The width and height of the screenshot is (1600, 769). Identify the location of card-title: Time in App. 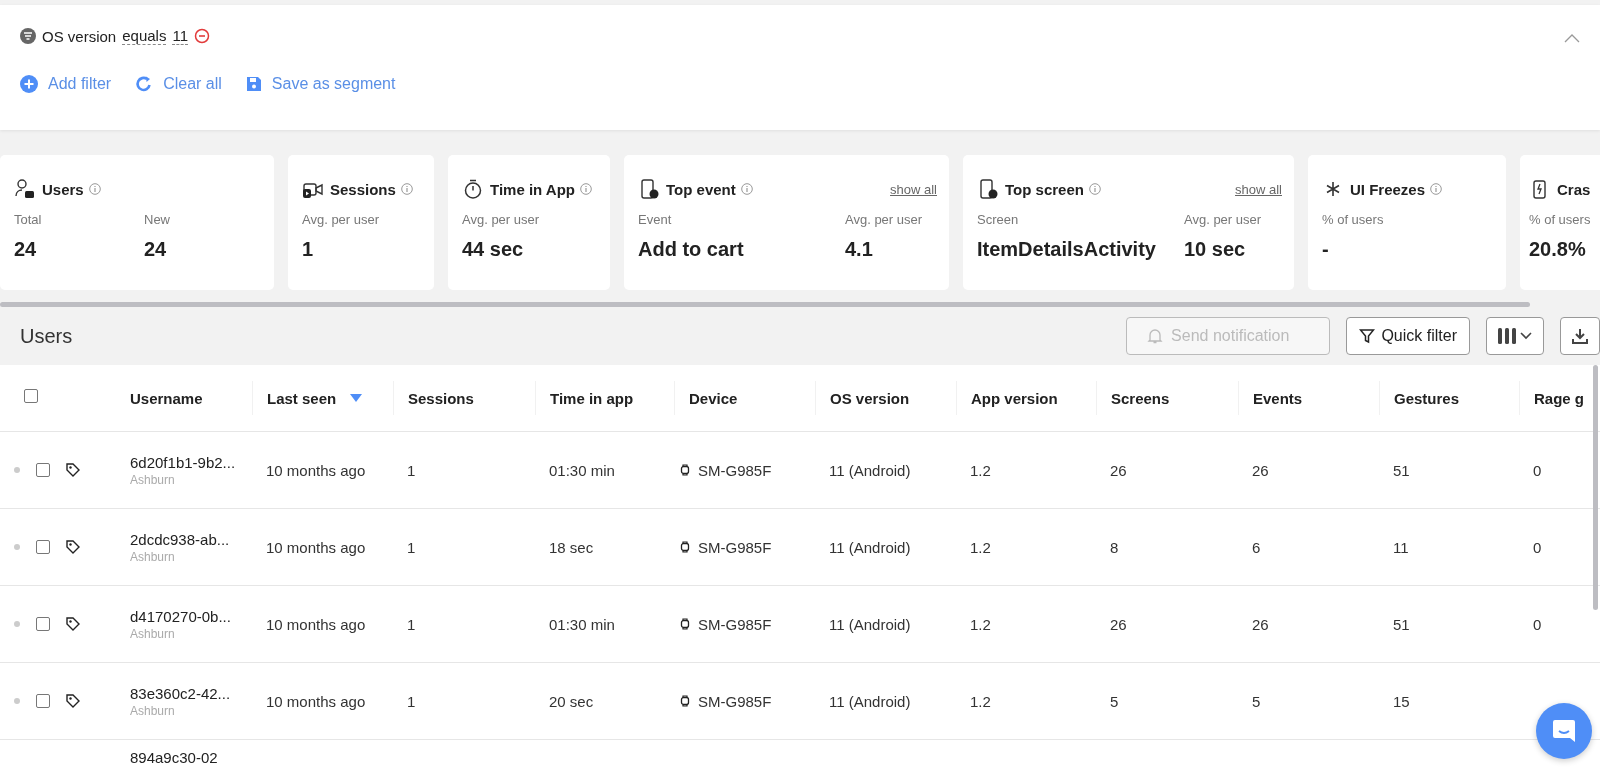
(532, 189).